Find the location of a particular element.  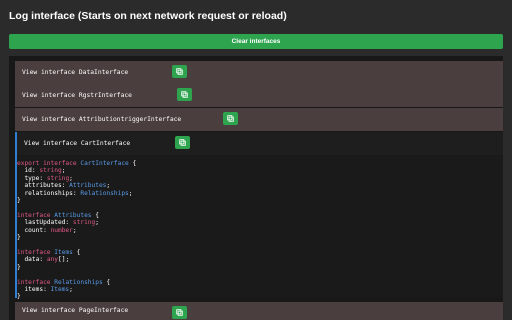

interface-row-cartinterface: View interface CartInterface is located at coordinates (260, 143).